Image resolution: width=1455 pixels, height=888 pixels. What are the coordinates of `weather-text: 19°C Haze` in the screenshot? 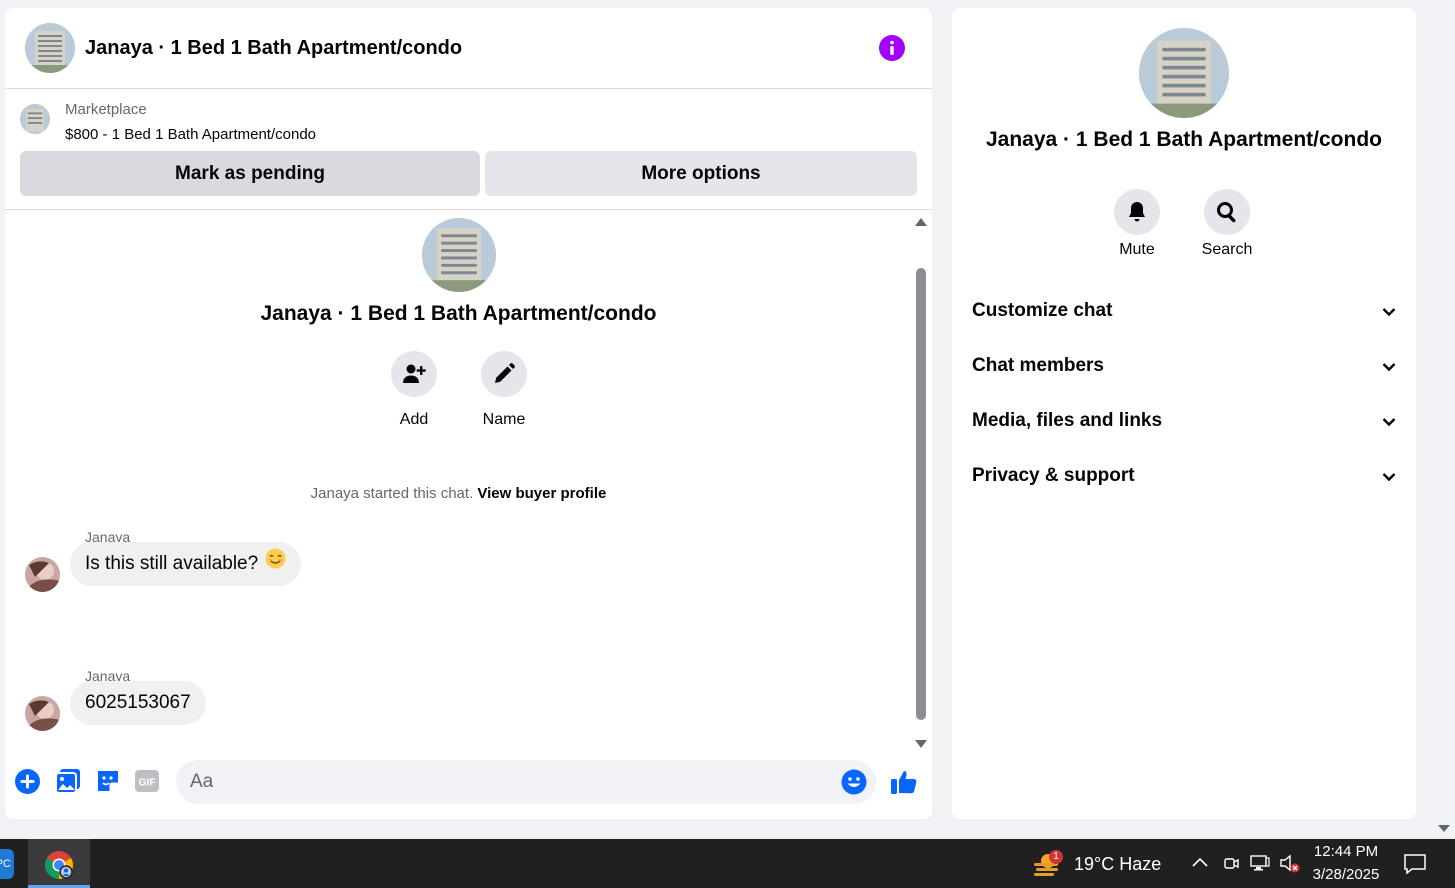 It's located at (1117, 864).